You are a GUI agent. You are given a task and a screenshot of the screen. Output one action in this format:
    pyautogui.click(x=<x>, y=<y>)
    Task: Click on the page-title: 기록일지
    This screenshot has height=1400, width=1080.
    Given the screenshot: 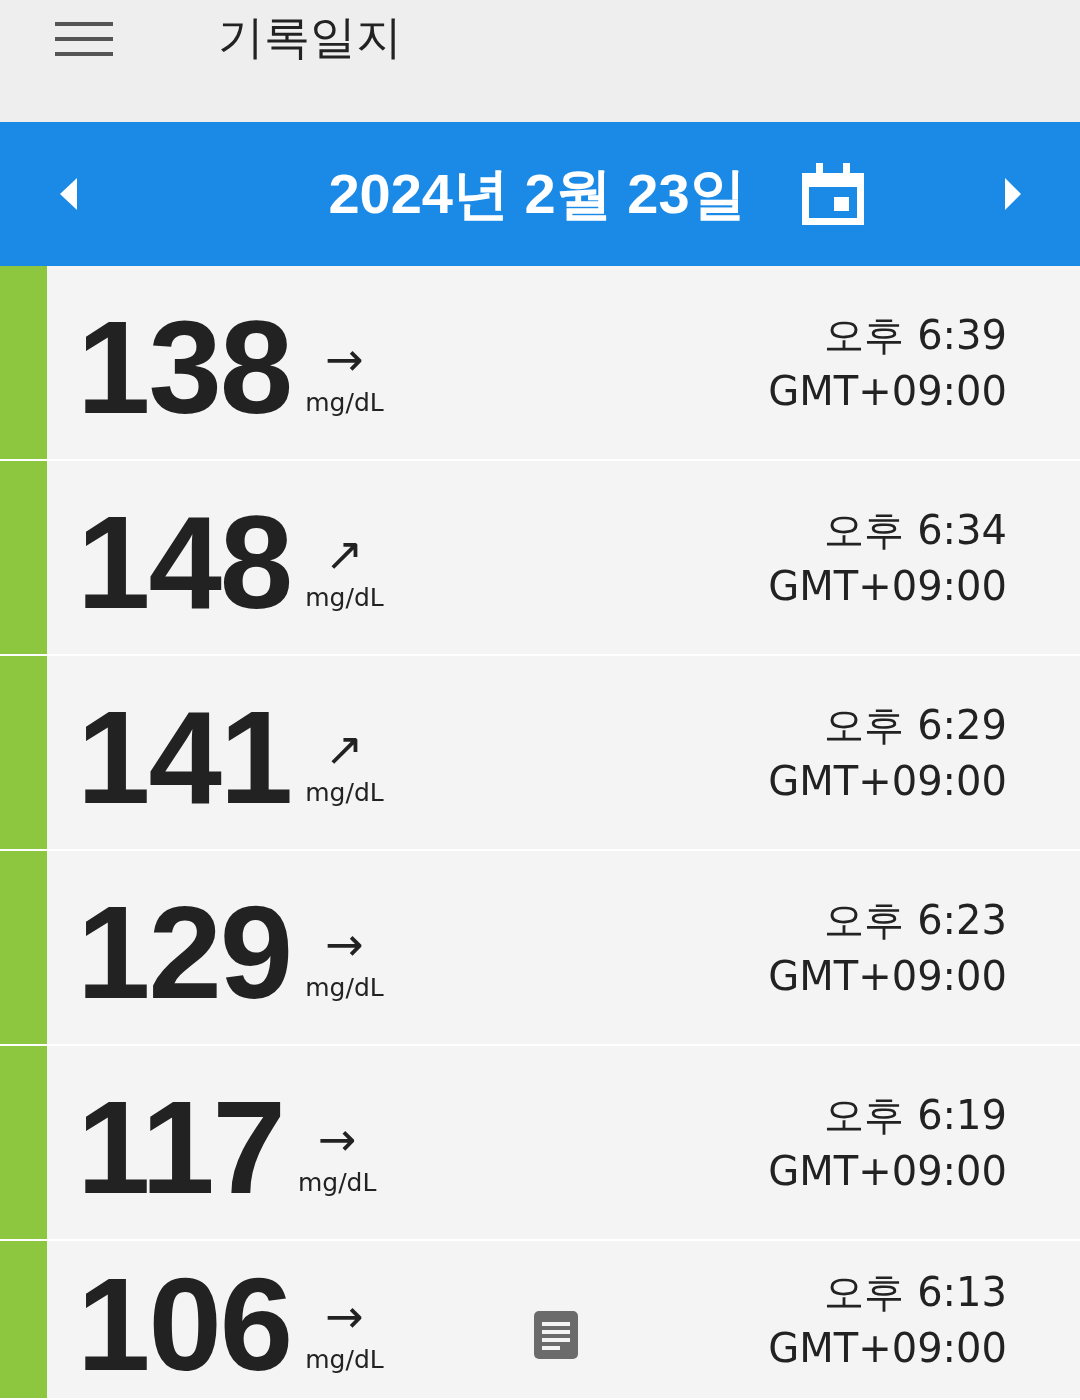 What is the action you would take?
    pyautogui.click(x=310, y=37)
    